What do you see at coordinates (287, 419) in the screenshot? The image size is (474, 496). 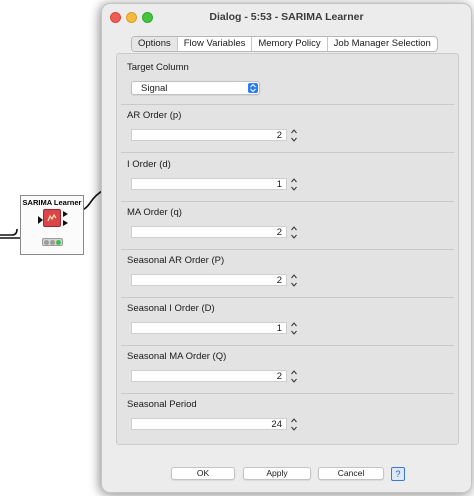 I see `seasonal-period-group: Seasonal Period 24` at bounding box center [287, 419].